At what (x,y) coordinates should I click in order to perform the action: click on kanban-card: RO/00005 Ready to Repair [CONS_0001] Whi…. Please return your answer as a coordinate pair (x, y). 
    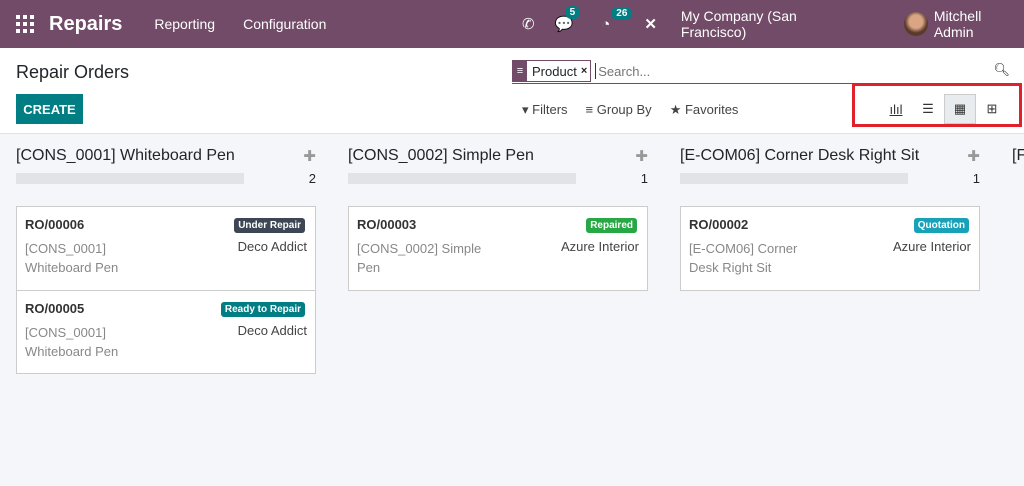
    Looking at the image, I should click on (166, 331).